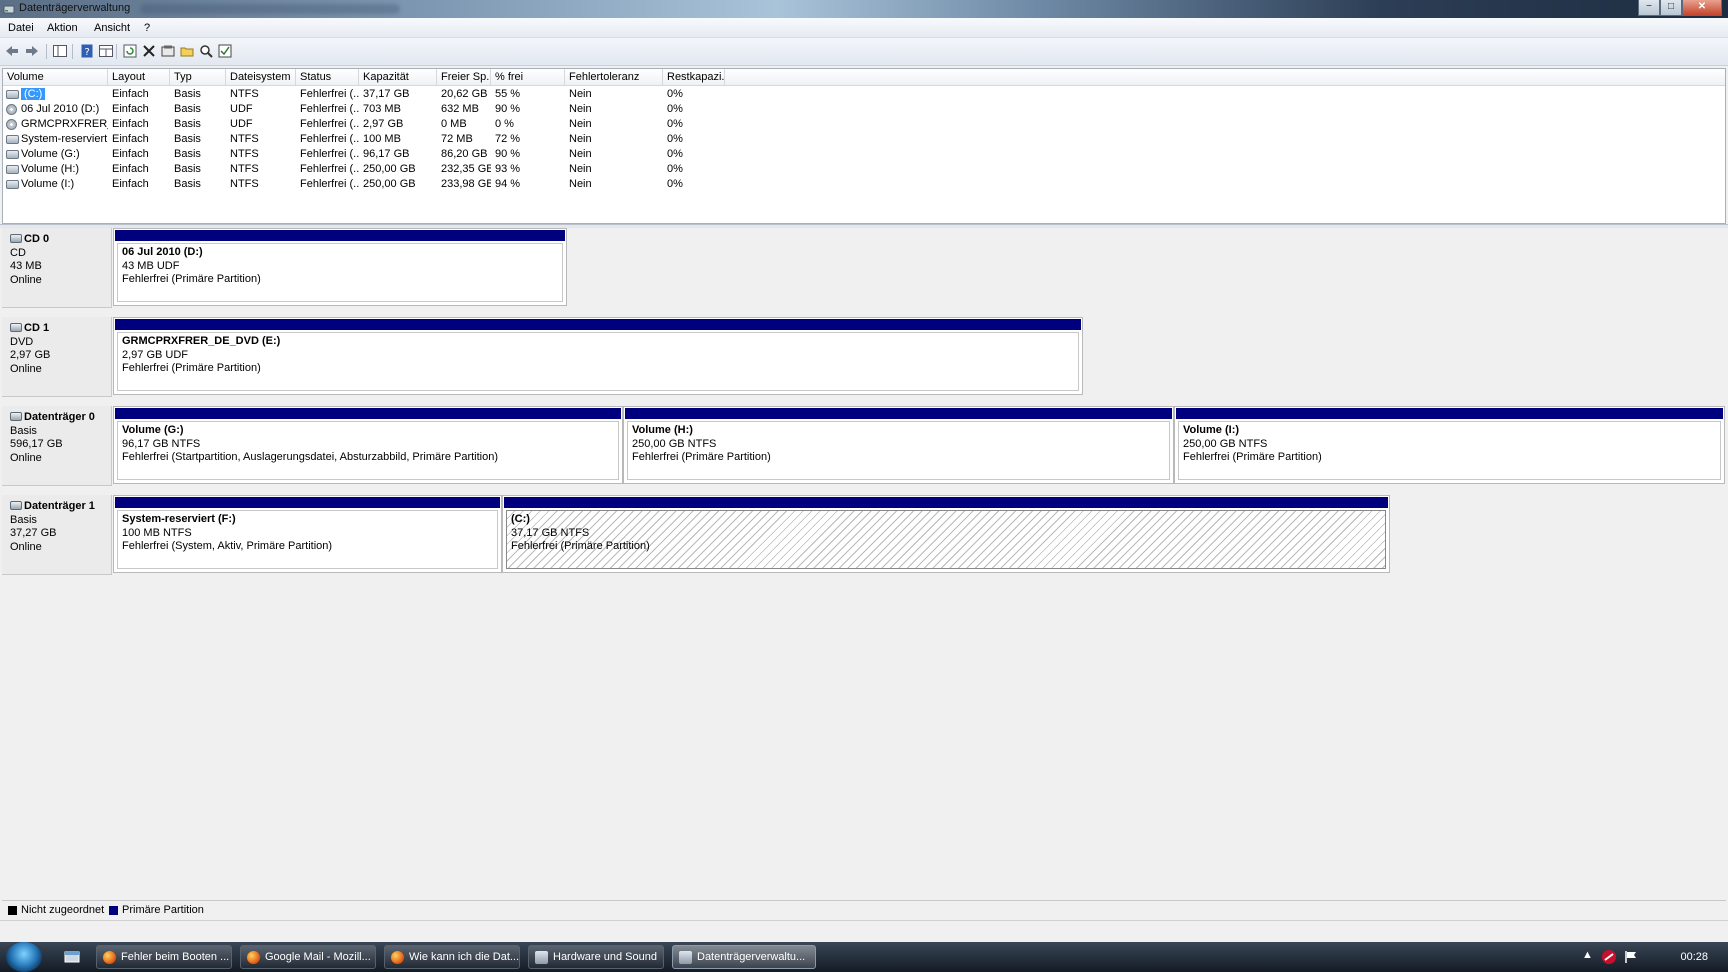 The height and width of the screenshot is (972, 1728). What do you see at coordinates (1671, 8) in the screenshot?
I see `maximize-button: □` at bounding box center [1671, 8].